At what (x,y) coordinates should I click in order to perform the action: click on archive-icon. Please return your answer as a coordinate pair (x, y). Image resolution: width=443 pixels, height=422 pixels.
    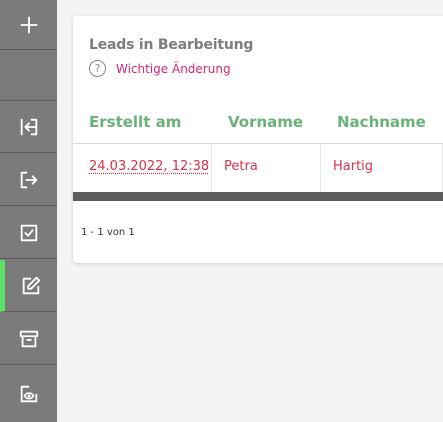
    Looking at the image, I should click on (28, 338).